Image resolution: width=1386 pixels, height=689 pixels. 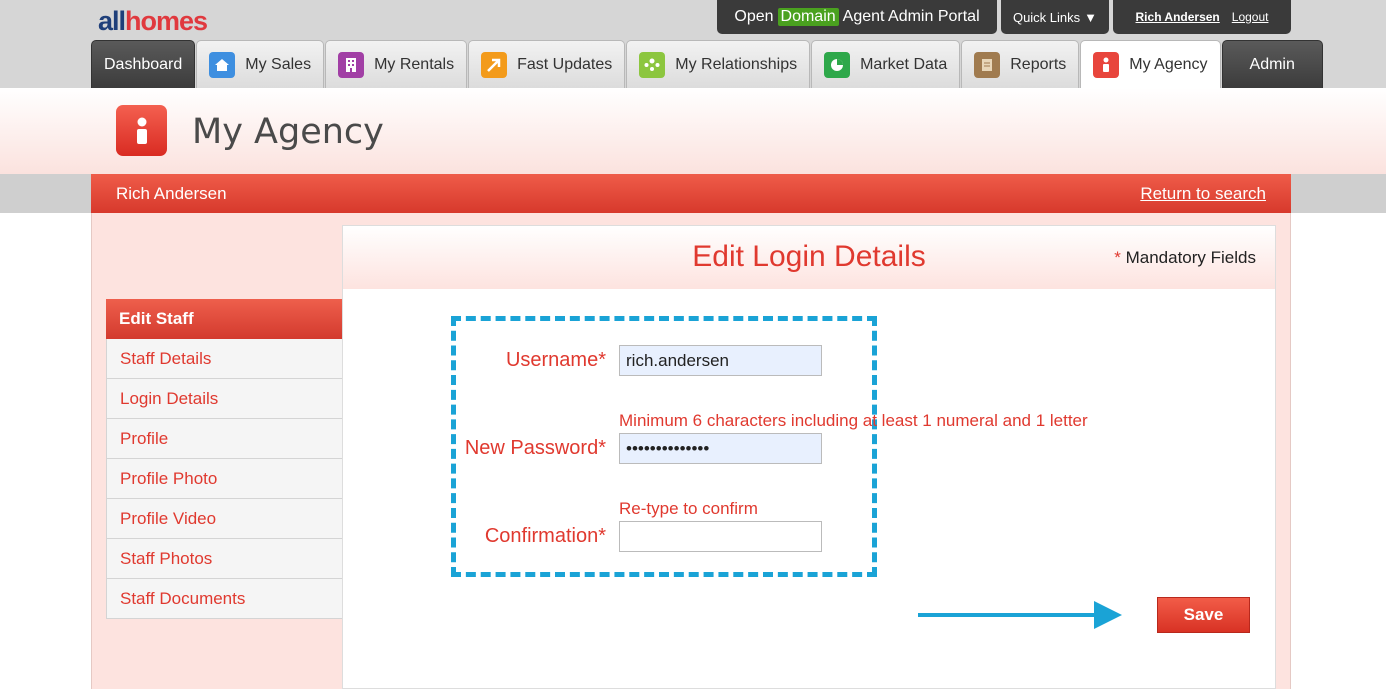 I want to click on tab-admin: Admin, so click(x=1272, y=64).